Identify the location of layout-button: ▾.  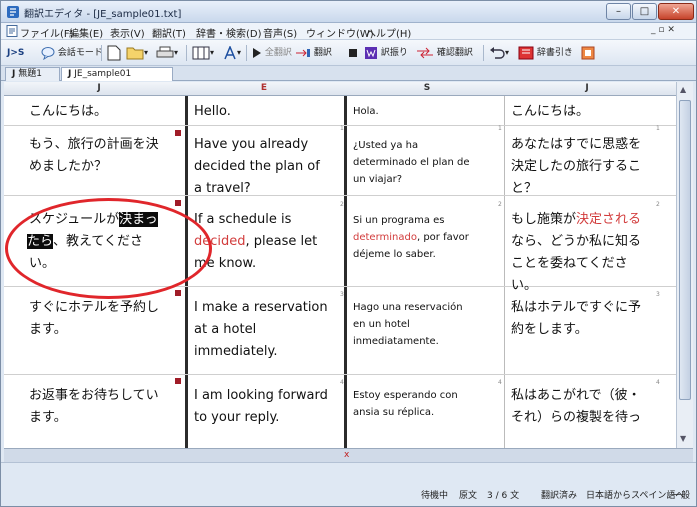
(203, 53).